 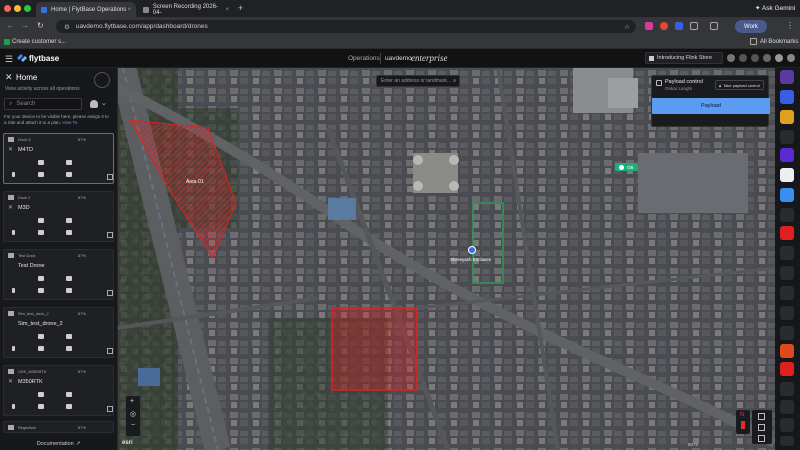 I want to click on announcement-banner: Introducing Flink Store, so click(x=684, y=58).